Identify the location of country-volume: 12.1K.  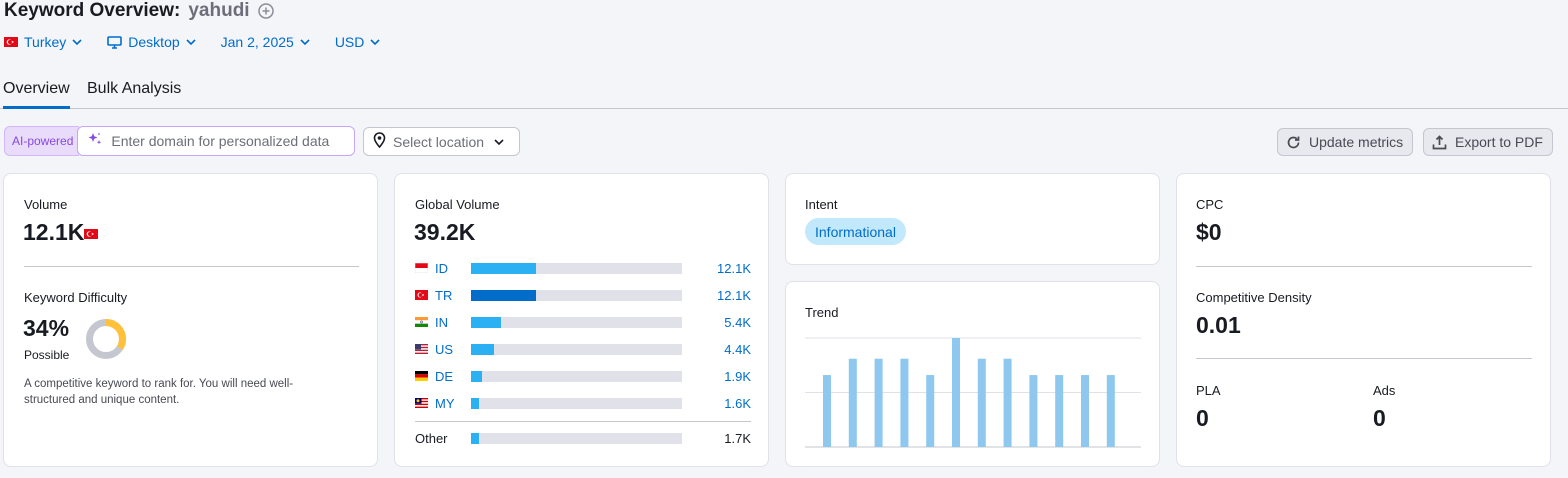
(734, 295).